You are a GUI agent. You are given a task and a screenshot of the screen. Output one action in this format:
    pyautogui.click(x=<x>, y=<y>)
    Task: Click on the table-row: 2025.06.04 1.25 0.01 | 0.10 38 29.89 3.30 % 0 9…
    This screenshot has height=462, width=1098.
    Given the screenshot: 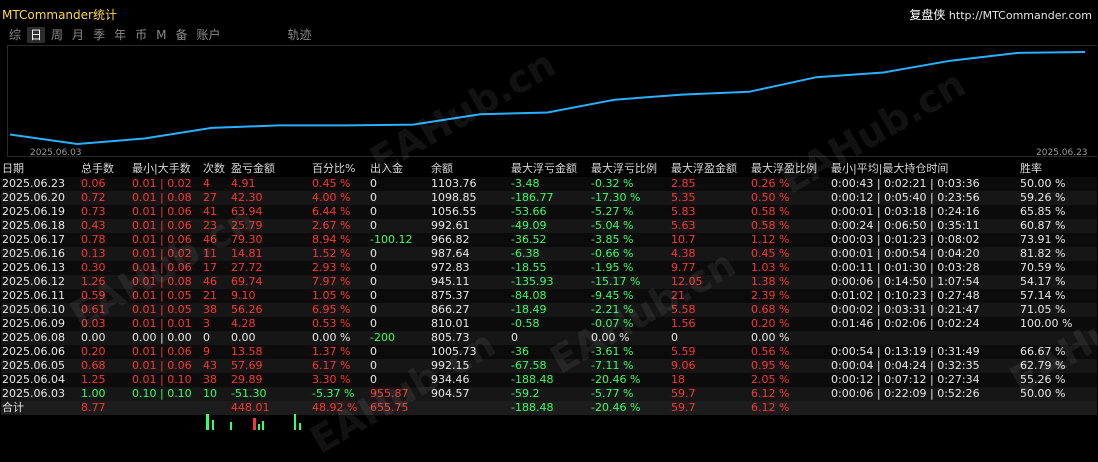 What is the action you would take?
    pyautogui.click(x=549, y=380)
    